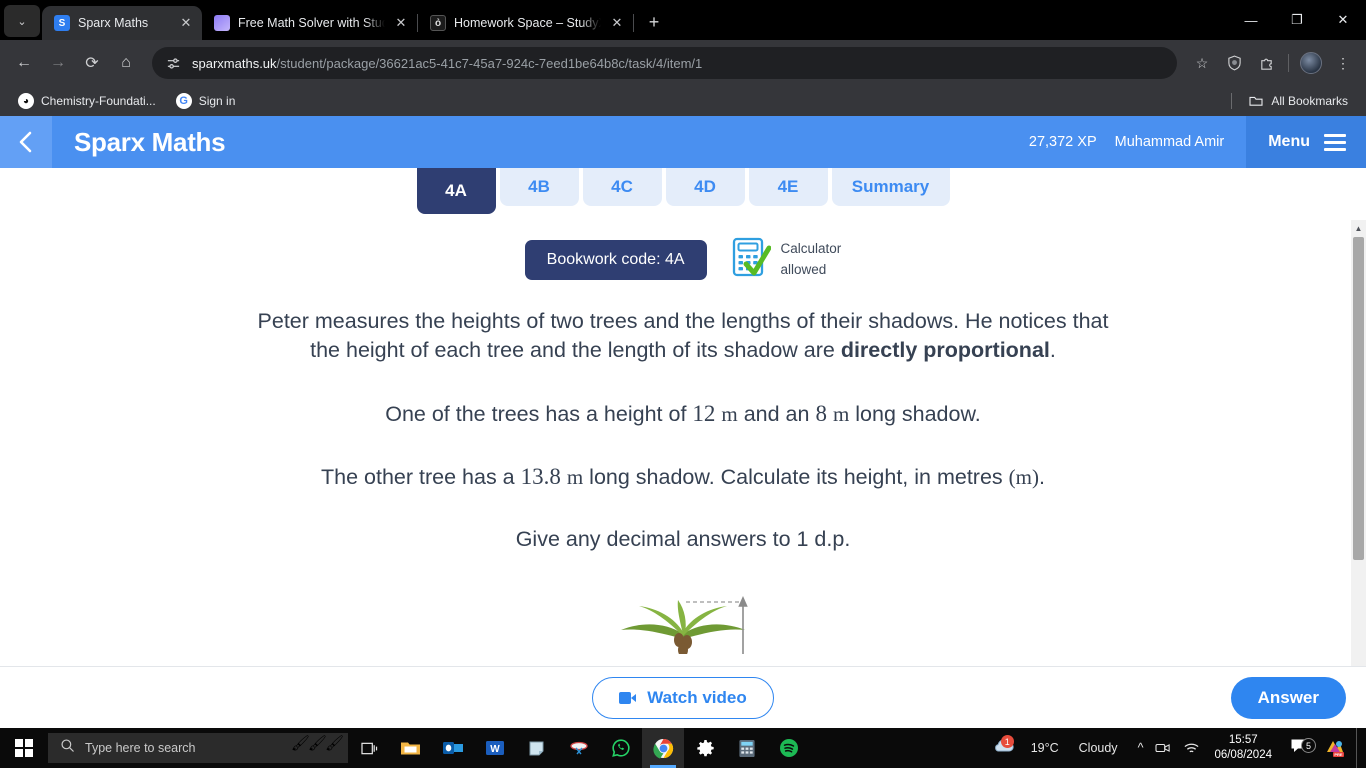 Image resolution: width=1366 pixels, height=768 pixels. Describe the element at coordinates (1343, 20) in the screenshot. I see `close-window-button: ✕` at that location.